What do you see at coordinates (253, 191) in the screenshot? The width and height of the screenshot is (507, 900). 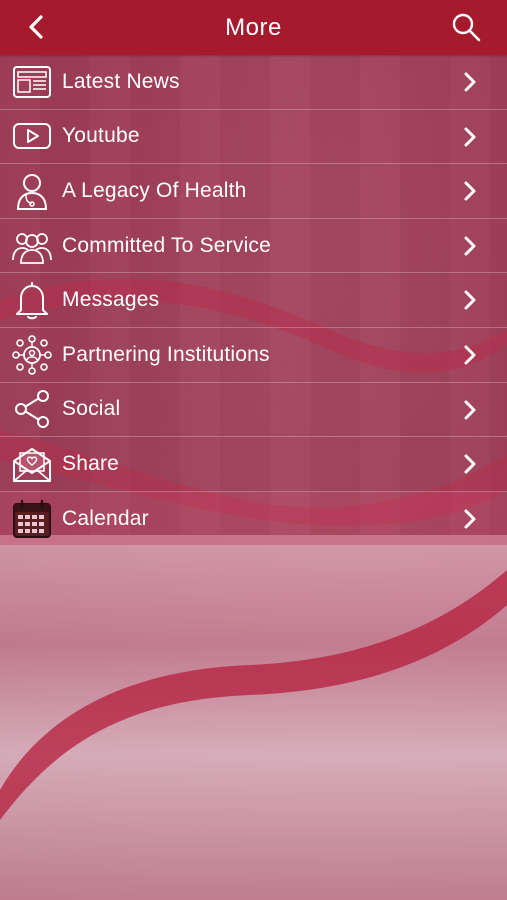 I see `menu-item-legacy-of-health: A Legacy Of Health` at bounding box center [253, 191].